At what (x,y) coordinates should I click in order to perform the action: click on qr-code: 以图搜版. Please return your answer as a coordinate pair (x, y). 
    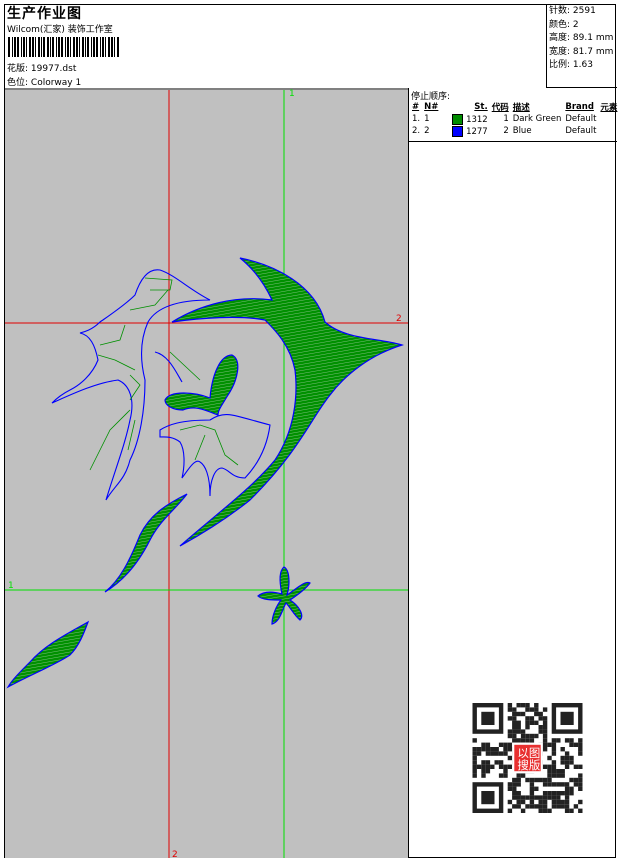
    Looking at the image, I should click on (527, 758).